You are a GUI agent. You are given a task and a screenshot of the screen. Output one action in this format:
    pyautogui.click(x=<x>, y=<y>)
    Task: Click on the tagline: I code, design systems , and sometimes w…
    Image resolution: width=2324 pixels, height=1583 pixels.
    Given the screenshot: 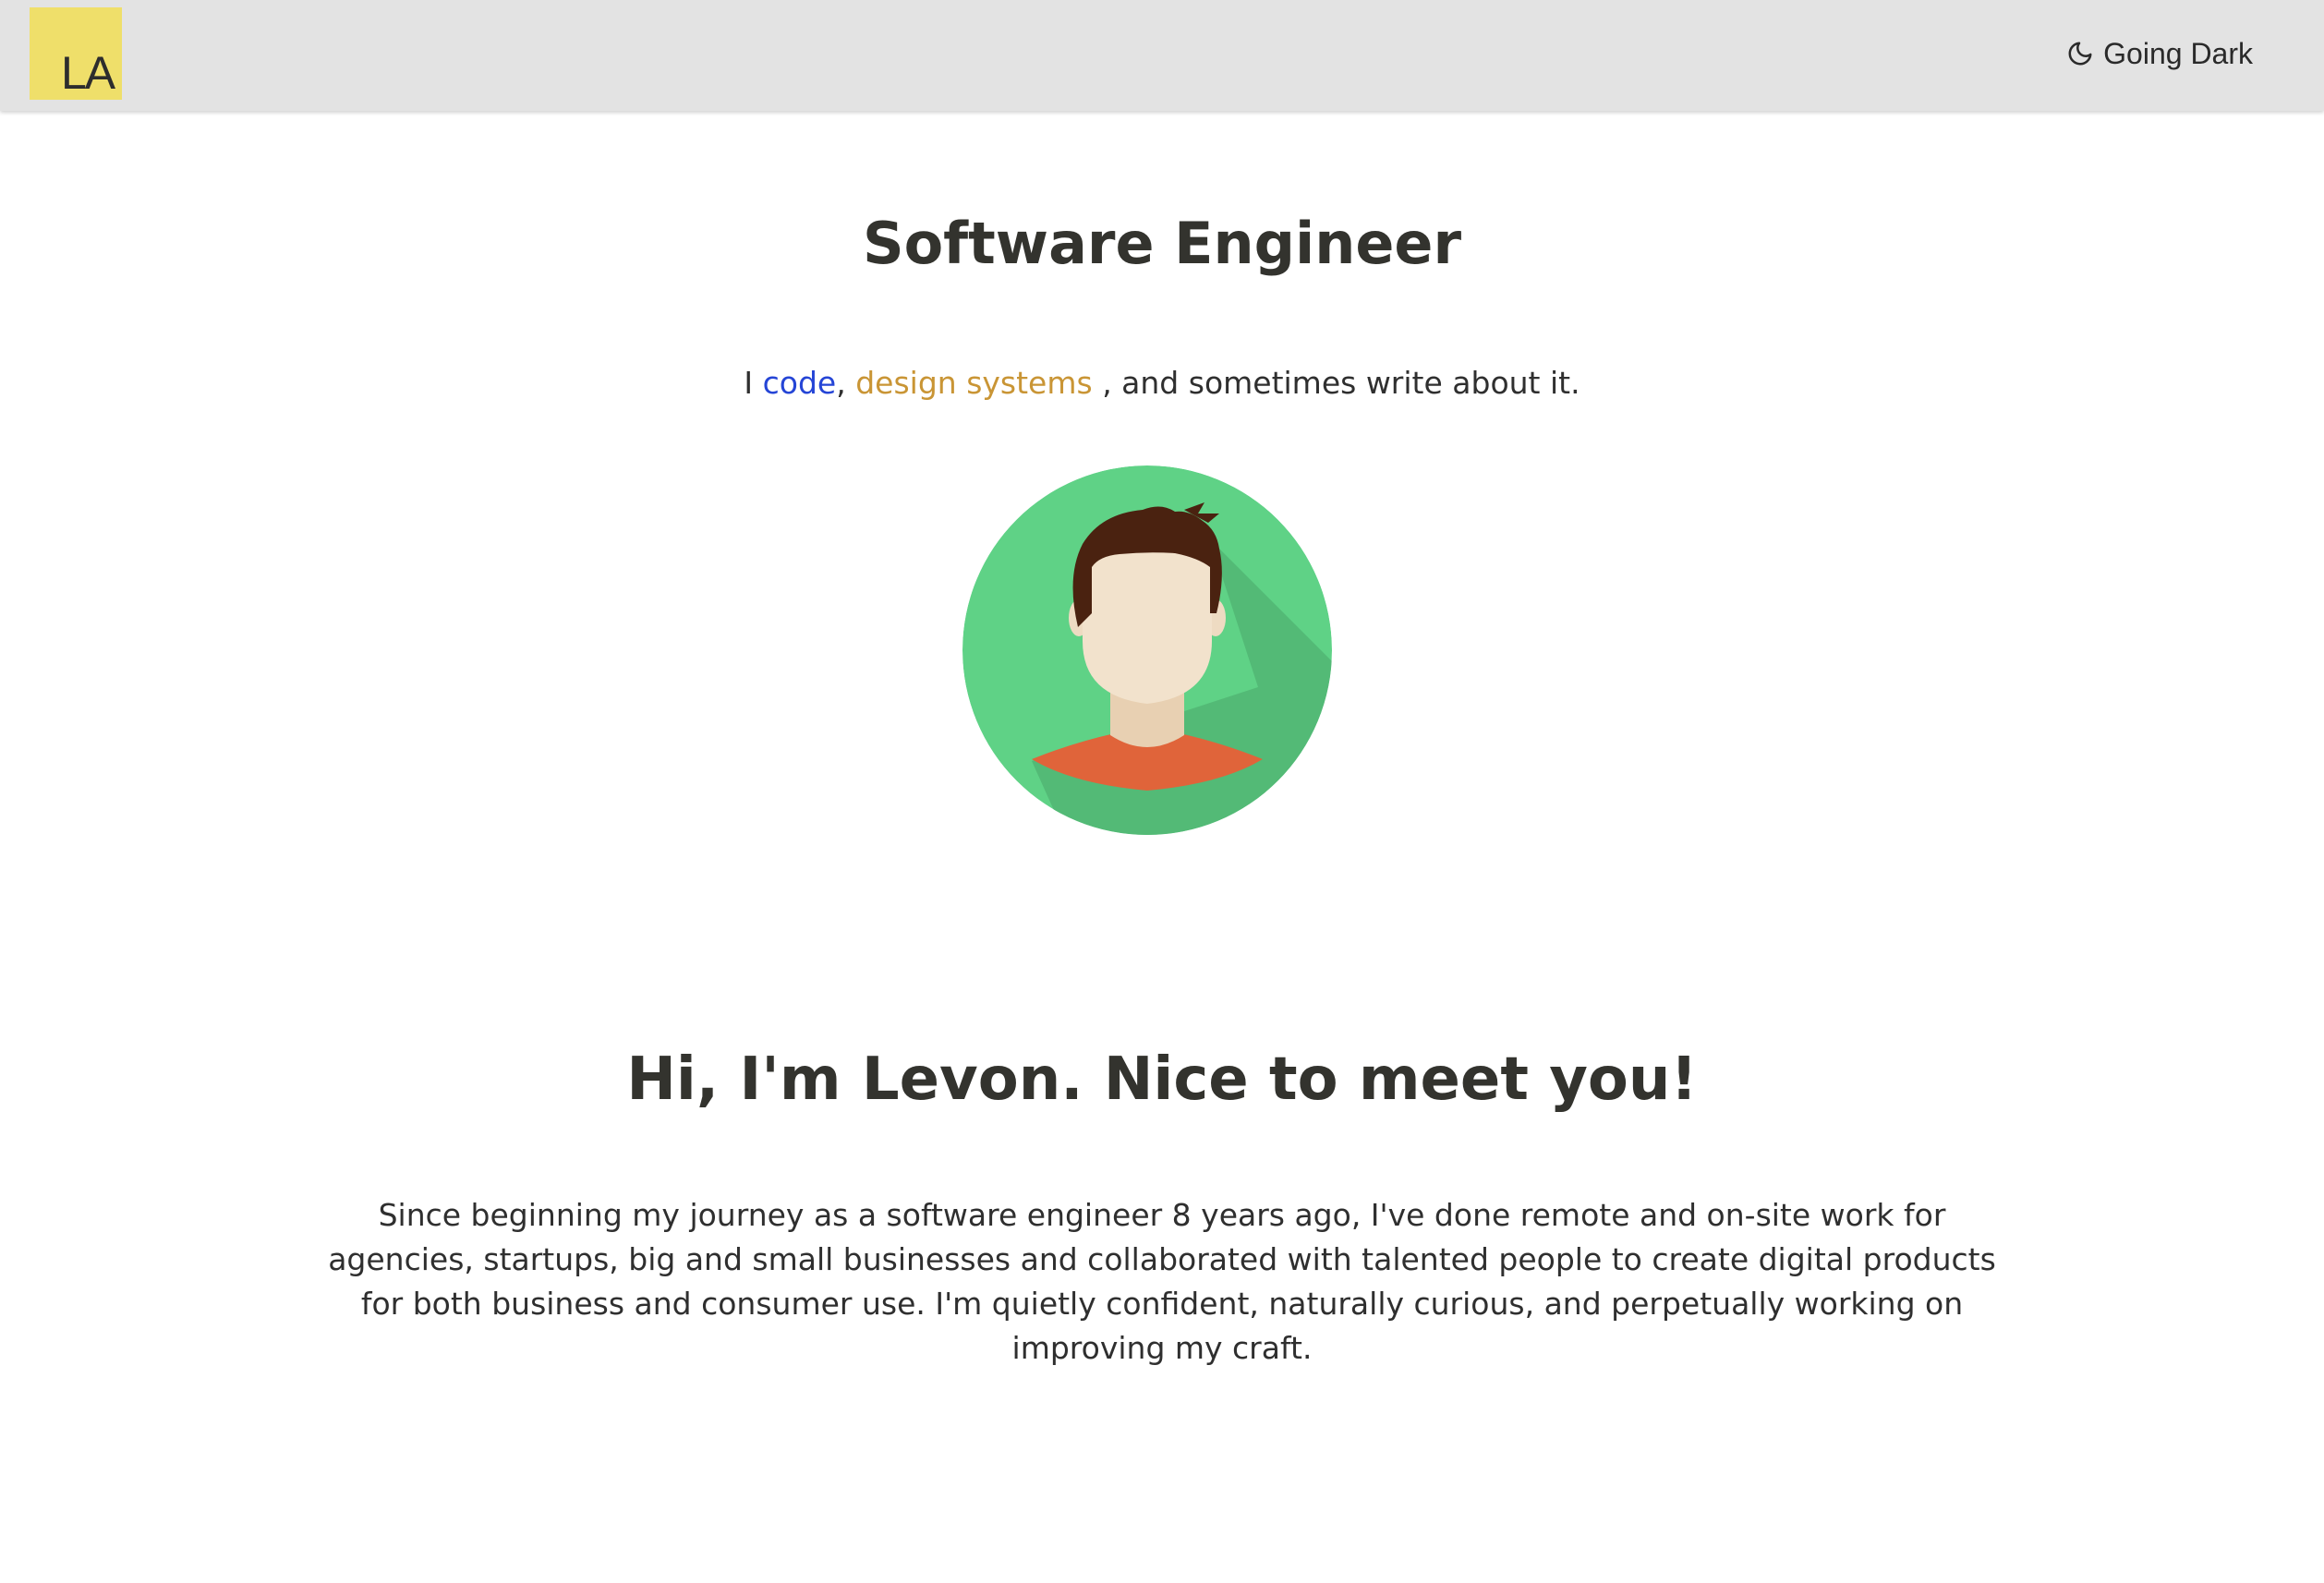 What is the action you would take?
    pyautogui.click(x=1162, y=383)
    